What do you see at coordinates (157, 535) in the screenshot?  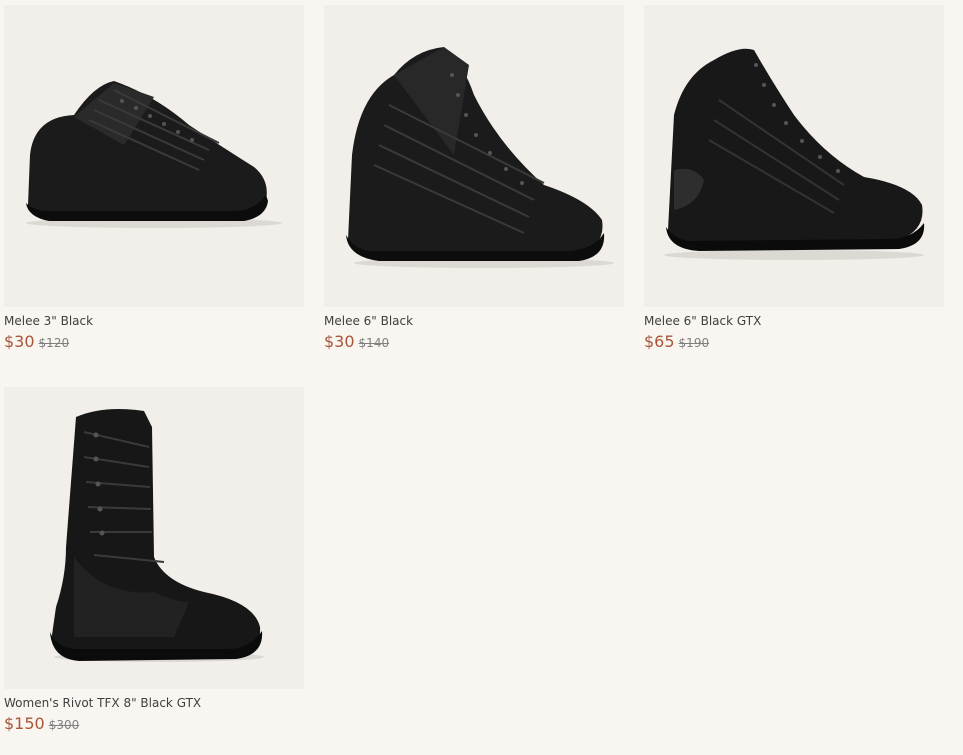 I see `tall-black-boot-icon` at bounding box center [157, 535].